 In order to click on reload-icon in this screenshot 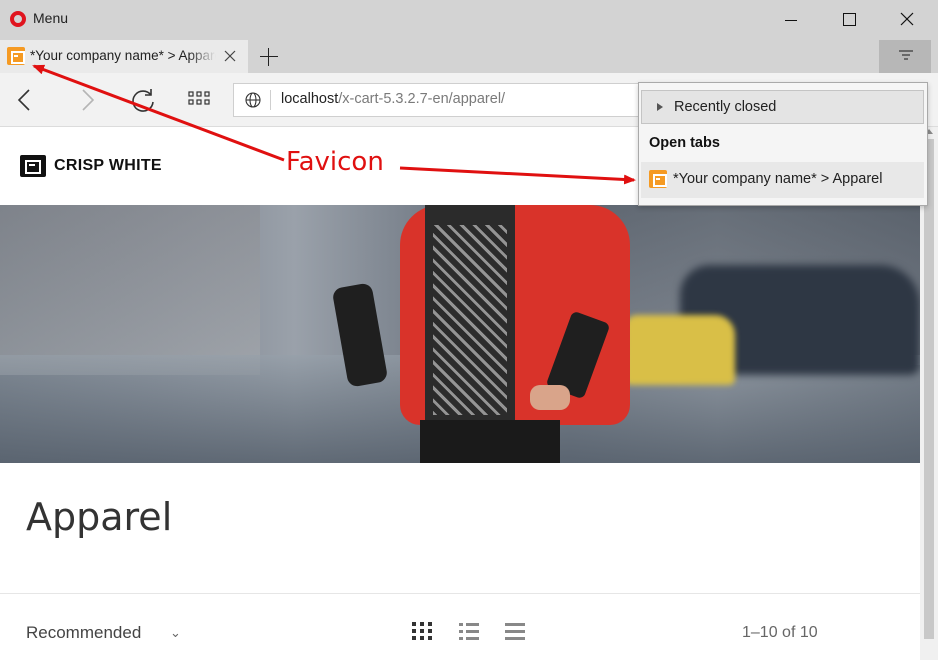, I will do `click(143, 100)`.